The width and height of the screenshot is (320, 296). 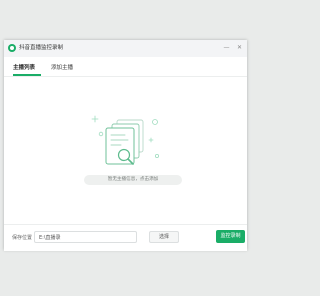 I want to click on tab-streamer-list: 主播列表, so click(x=24, y=68).